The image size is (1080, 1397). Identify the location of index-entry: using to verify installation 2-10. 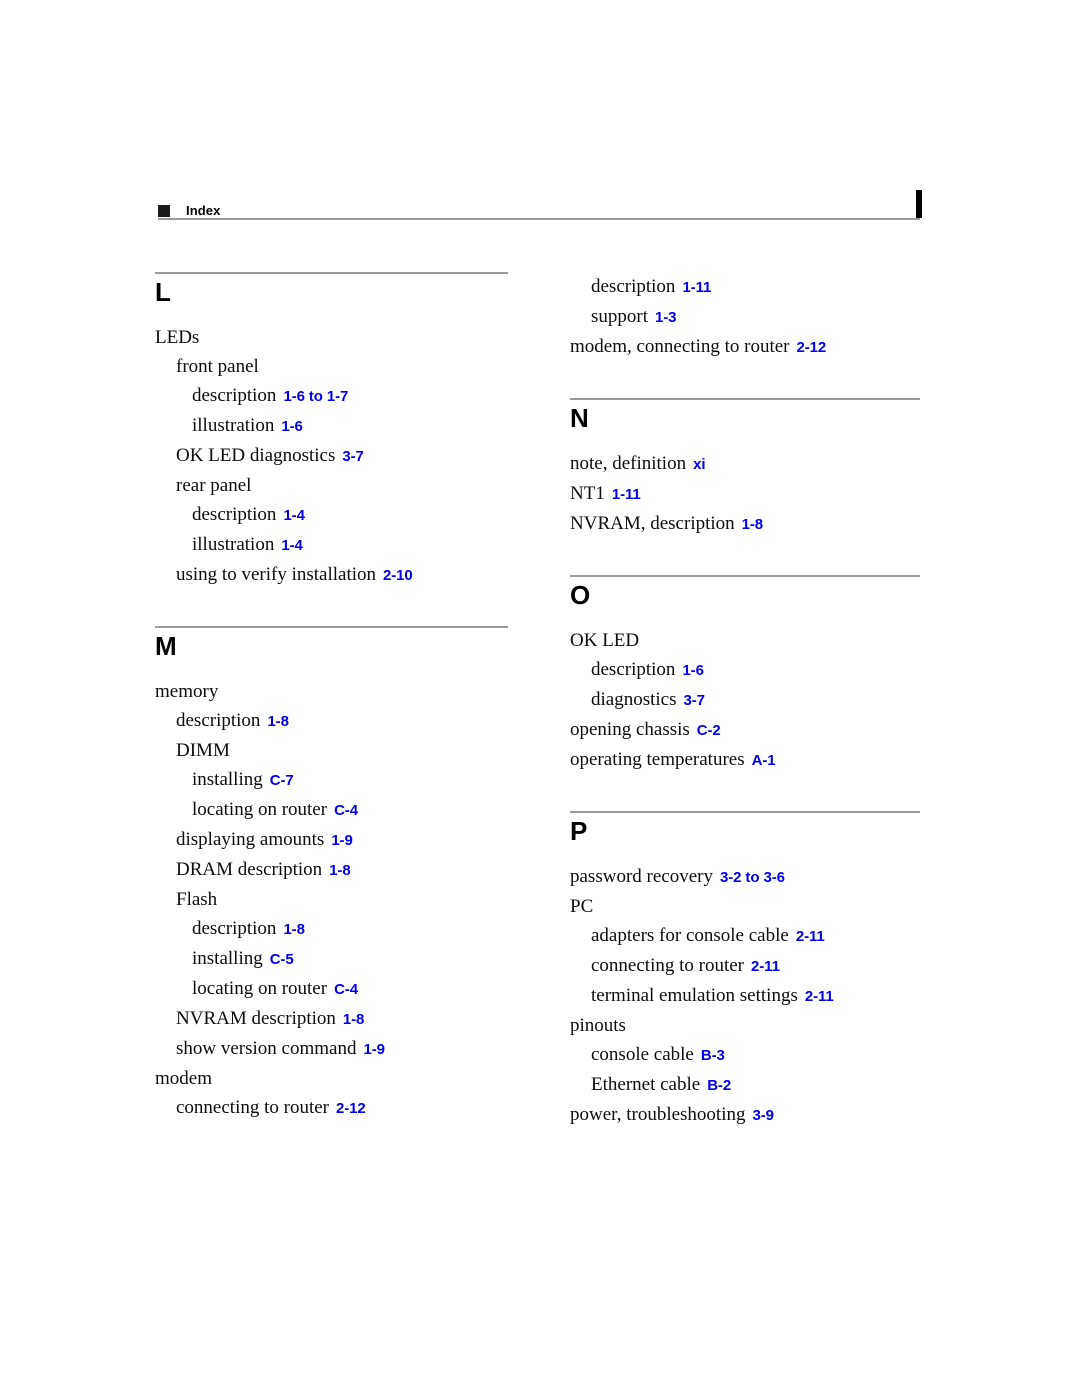
(340, 575).